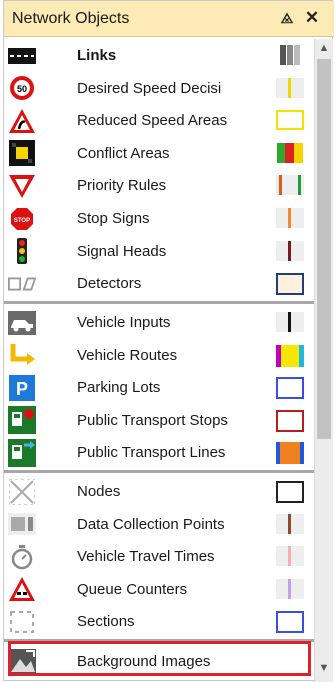  I want to click on item-label: Public Transport Lines, so click(151, 453).